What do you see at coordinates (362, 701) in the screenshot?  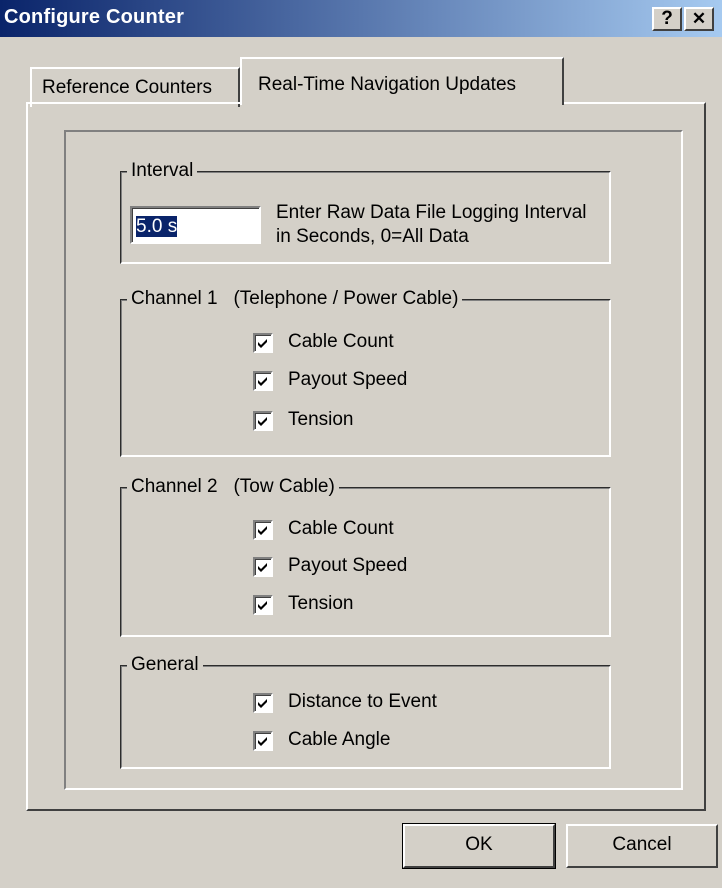 I see `general-distance-to-event-label: Distance to Event` at bounding box center [362, 701].